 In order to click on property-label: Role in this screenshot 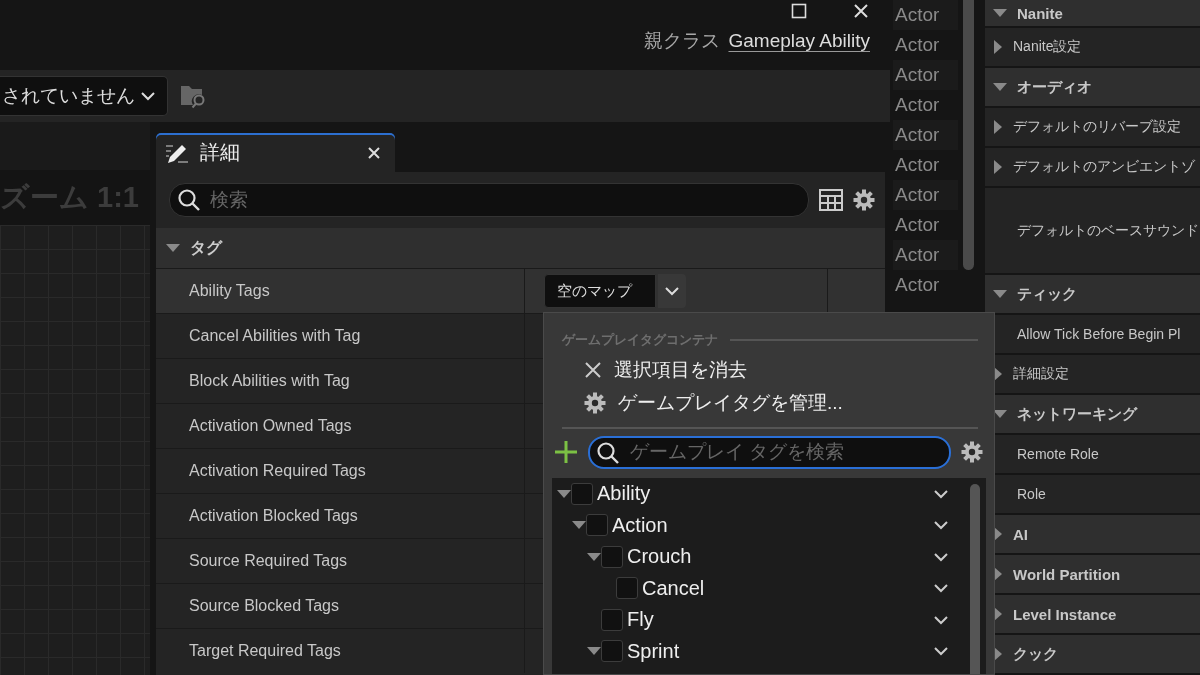, I will do `click(1031, 494)`.